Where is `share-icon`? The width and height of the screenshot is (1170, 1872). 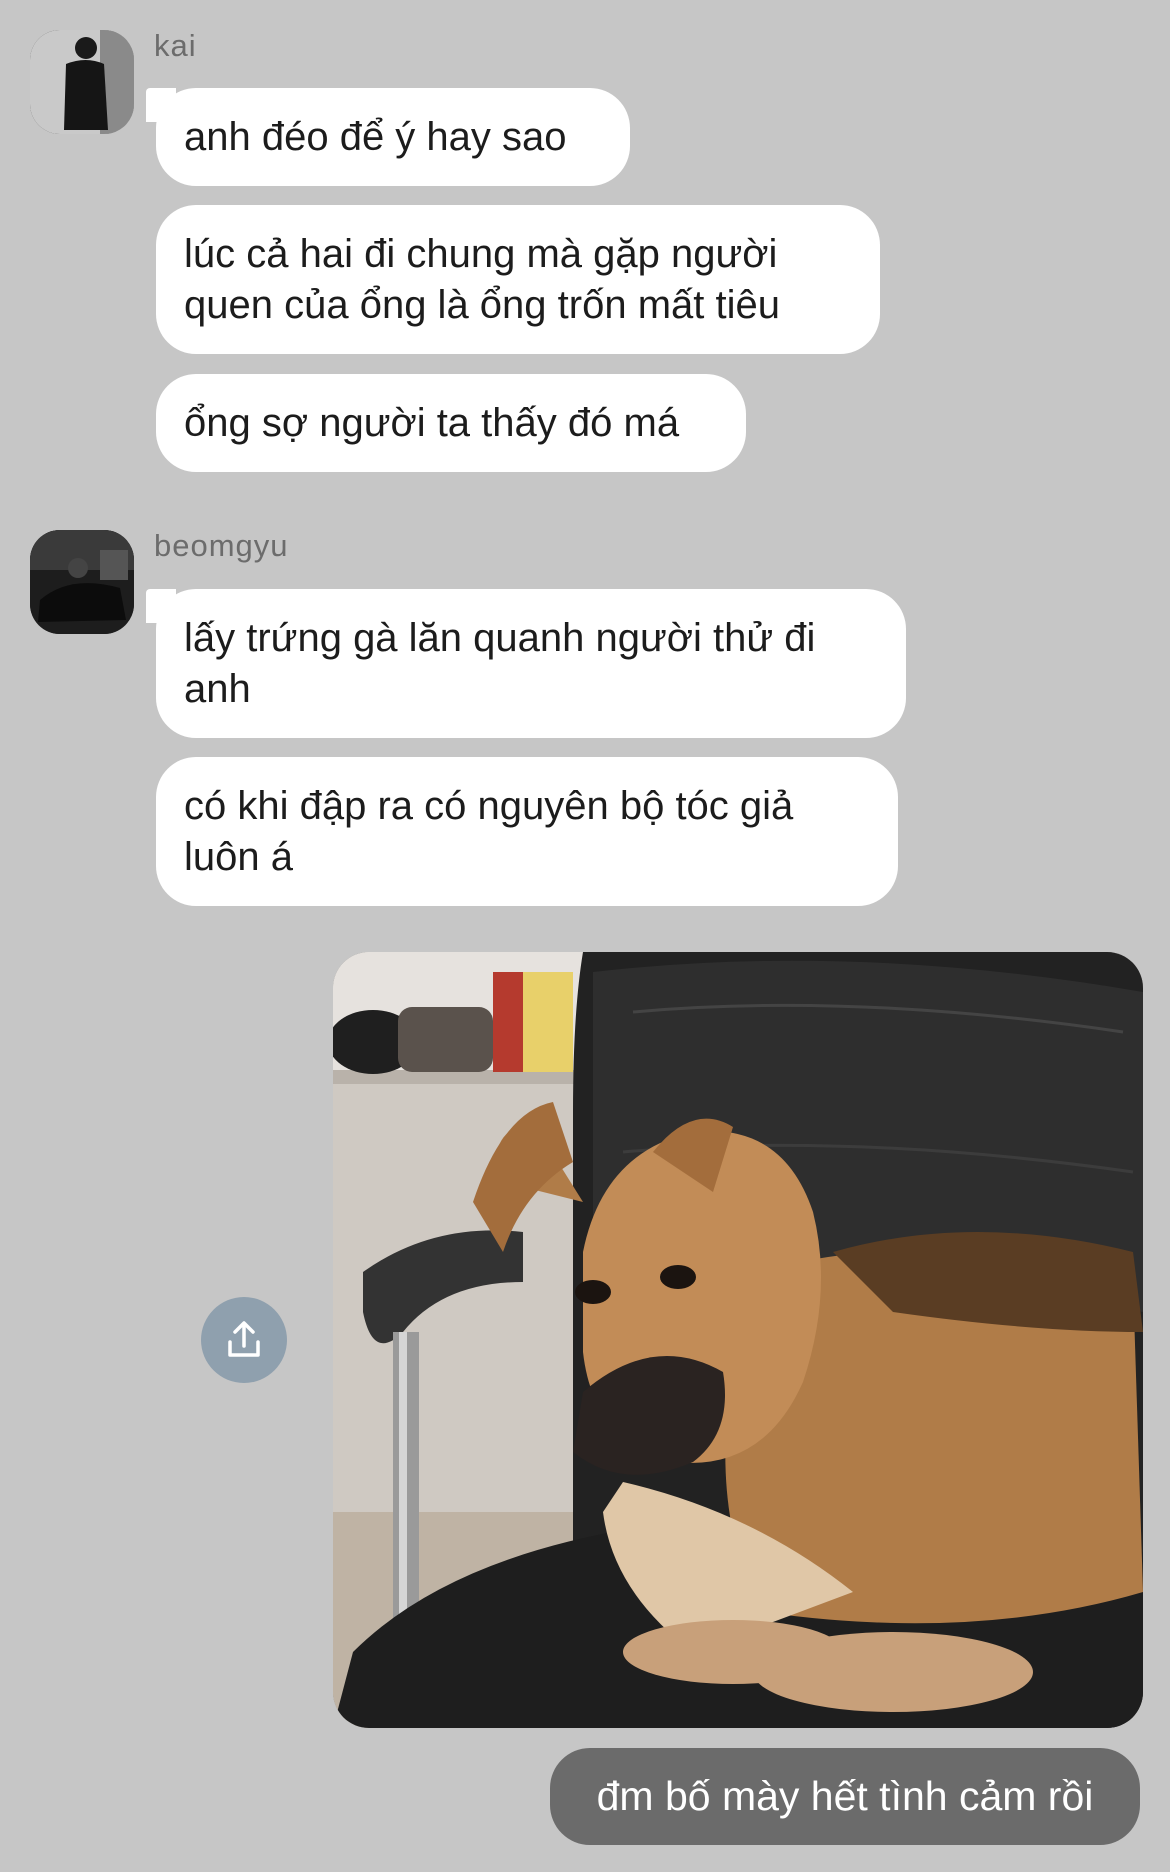
share-icon is located at coordinates (244, 1339).